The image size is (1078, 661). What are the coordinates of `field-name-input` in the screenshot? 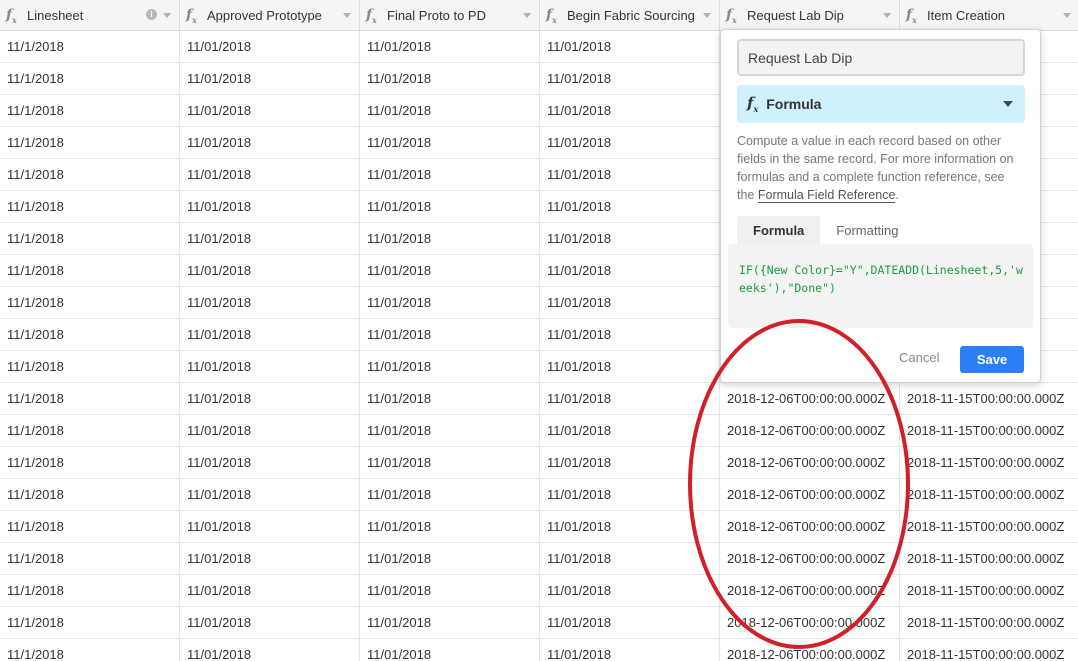 It's located at (881, 57).